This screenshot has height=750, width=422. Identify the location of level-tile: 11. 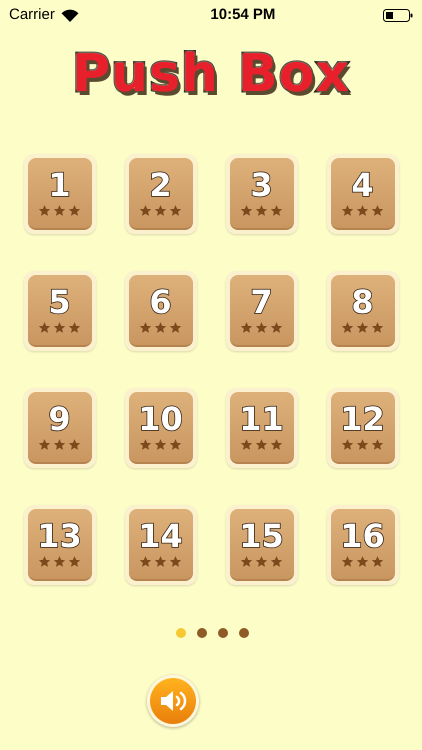
(262, 428).